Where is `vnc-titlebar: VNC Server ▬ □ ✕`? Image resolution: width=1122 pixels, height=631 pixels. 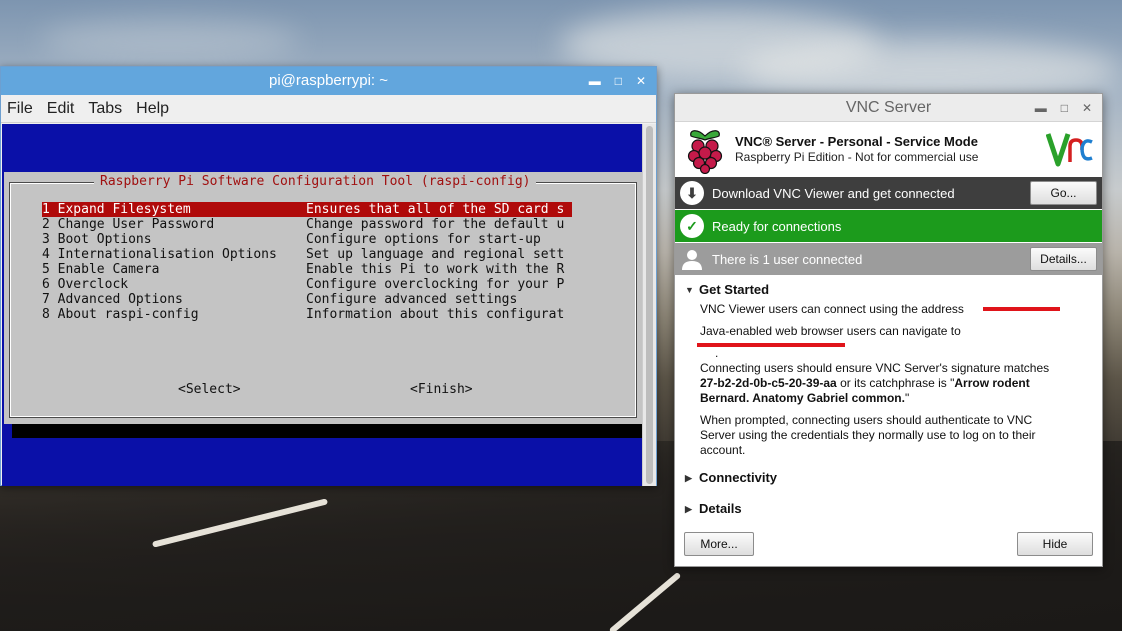 vnc-titlebar: VNC Server ▬ □ ✕ is located at coordinates (888, 108).